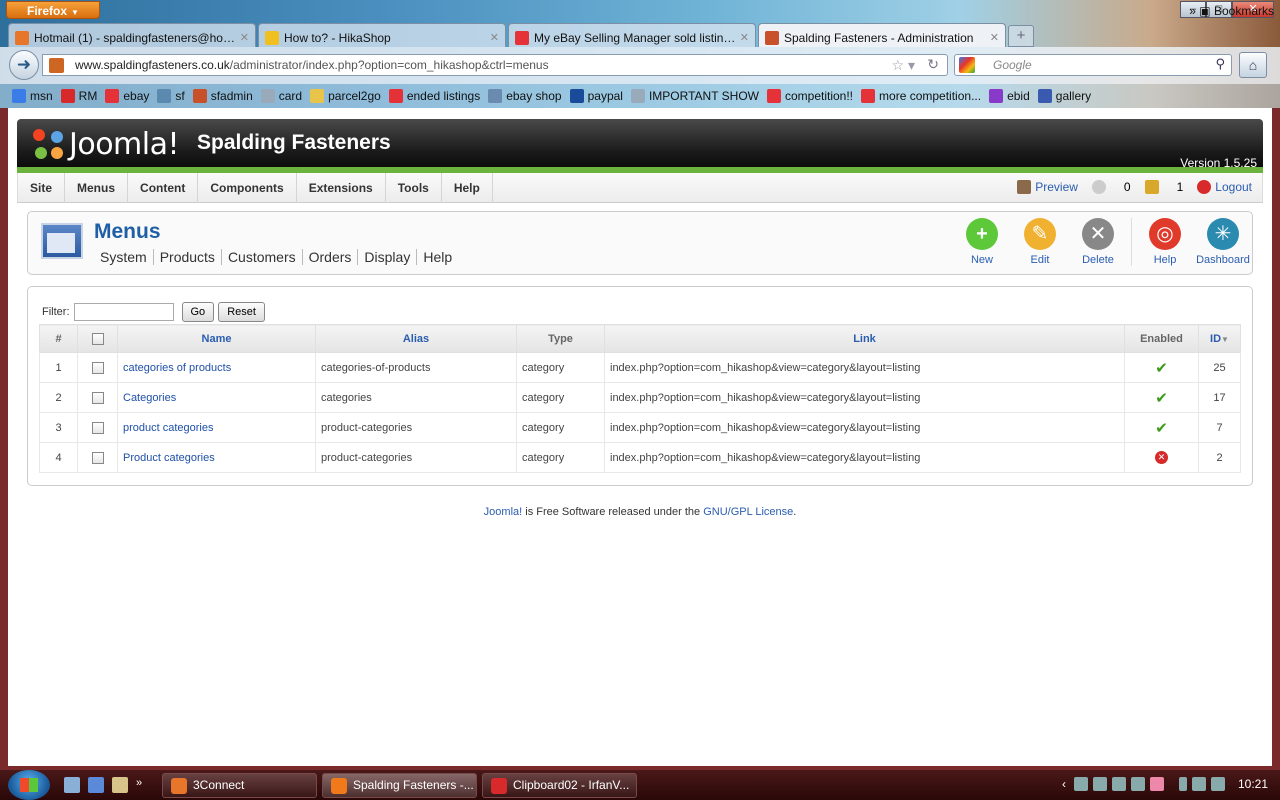  Describe the element at coordinates (345, 96) in the screenshot. I see `bookmark-item: parcel2go` at that location.